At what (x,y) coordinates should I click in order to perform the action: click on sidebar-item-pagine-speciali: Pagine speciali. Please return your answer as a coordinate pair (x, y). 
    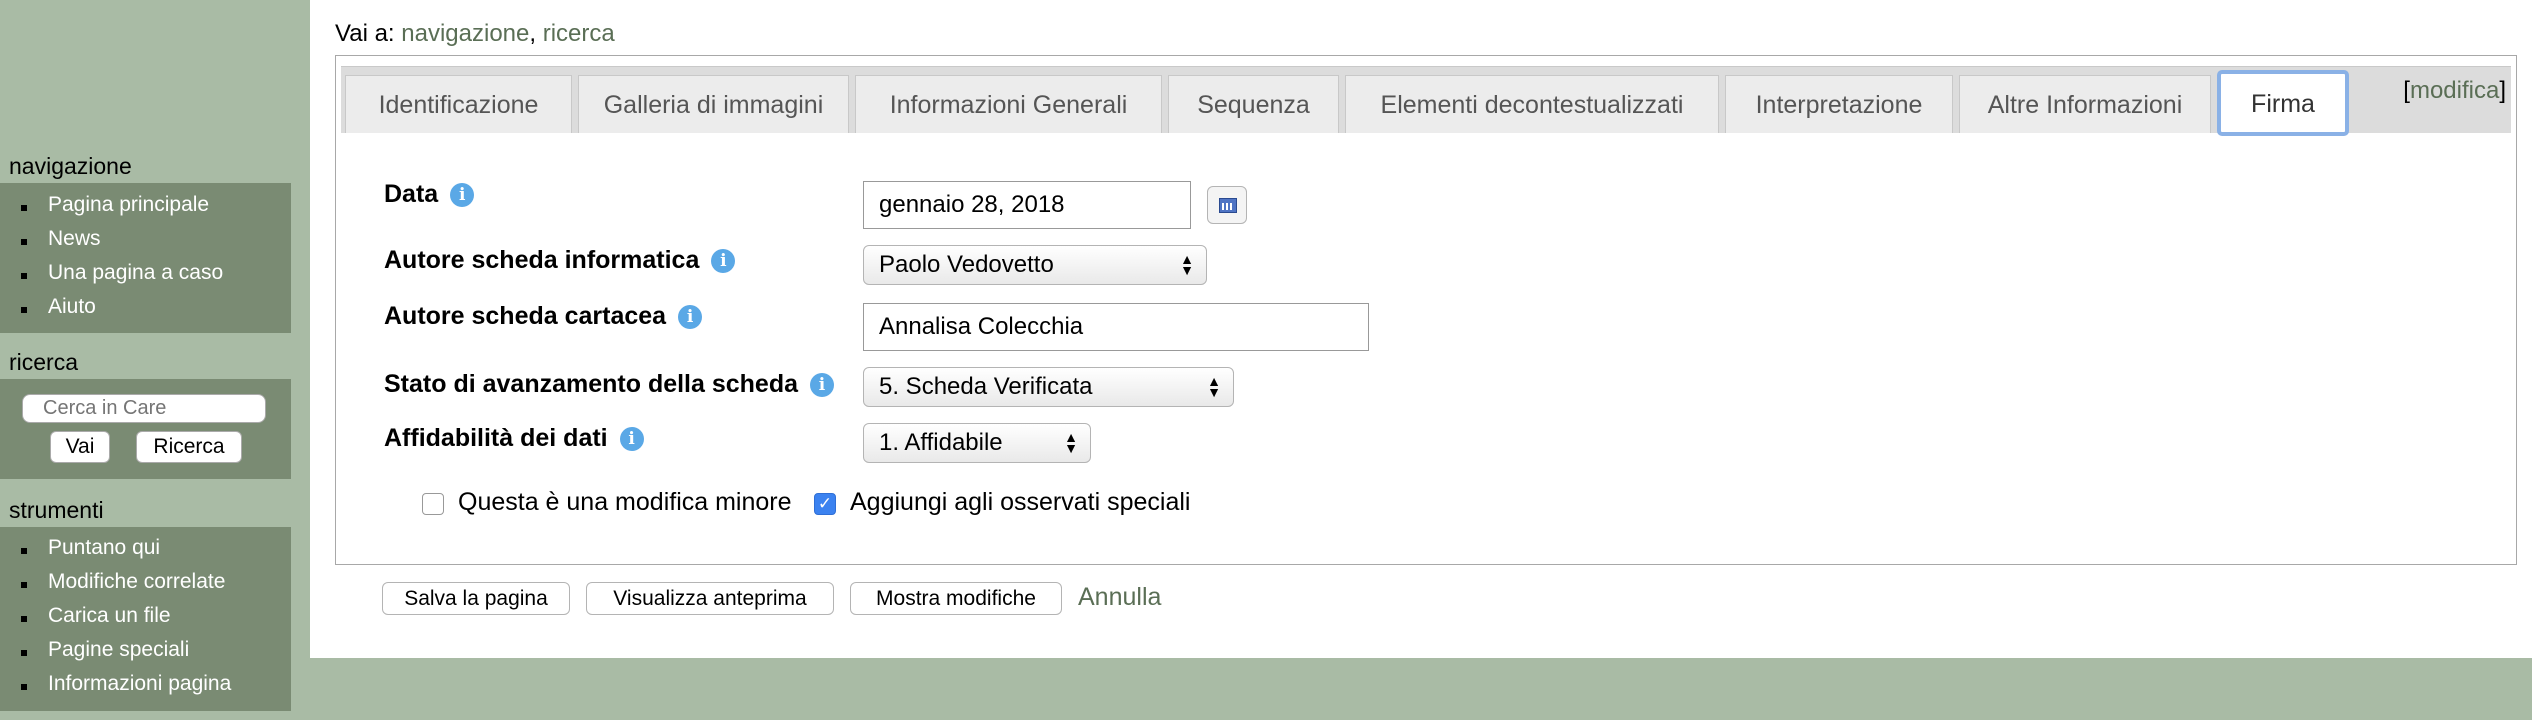
    Looking at the image, I should click on (104, 650).